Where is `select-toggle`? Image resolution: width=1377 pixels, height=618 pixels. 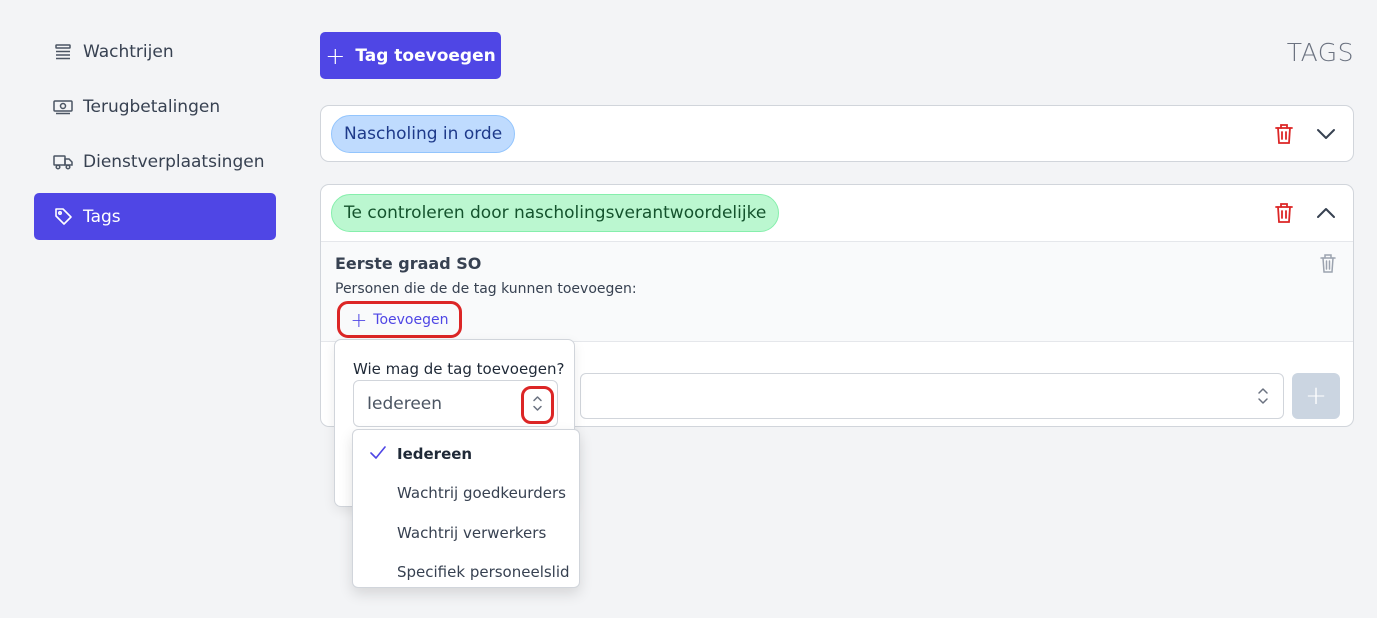
select-toggle is located at coordinates (537, 405).